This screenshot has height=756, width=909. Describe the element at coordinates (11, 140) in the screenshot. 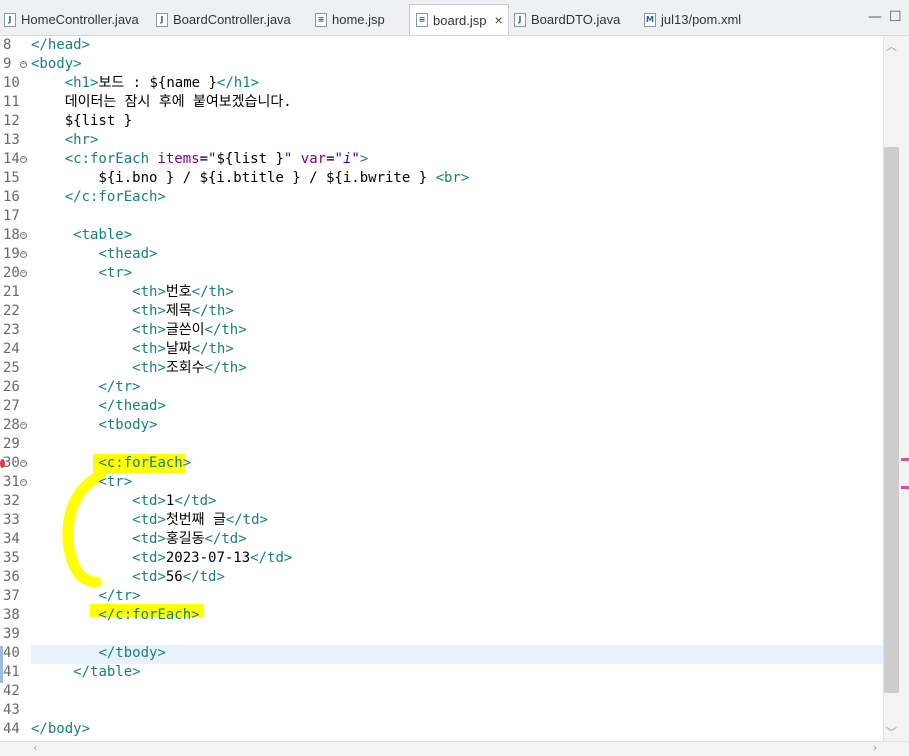

I see `line-number: 13` at that location.